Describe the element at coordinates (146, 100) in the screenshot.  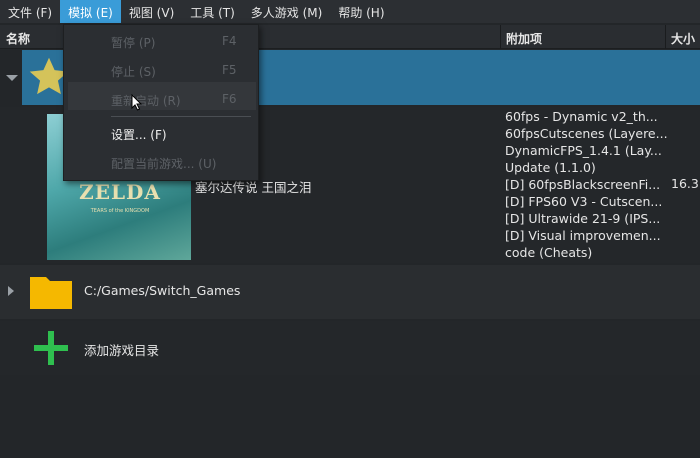
I see `menu-item-restart: 重新启动 (R)` at that location.